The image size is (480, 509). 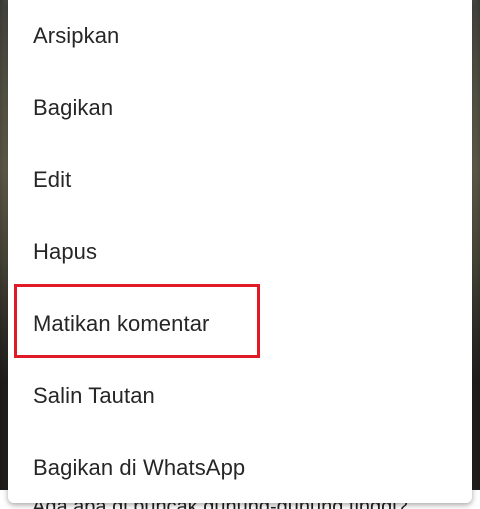 I want to click on menu-item-edit: Edit, so click(x=240, y=180).